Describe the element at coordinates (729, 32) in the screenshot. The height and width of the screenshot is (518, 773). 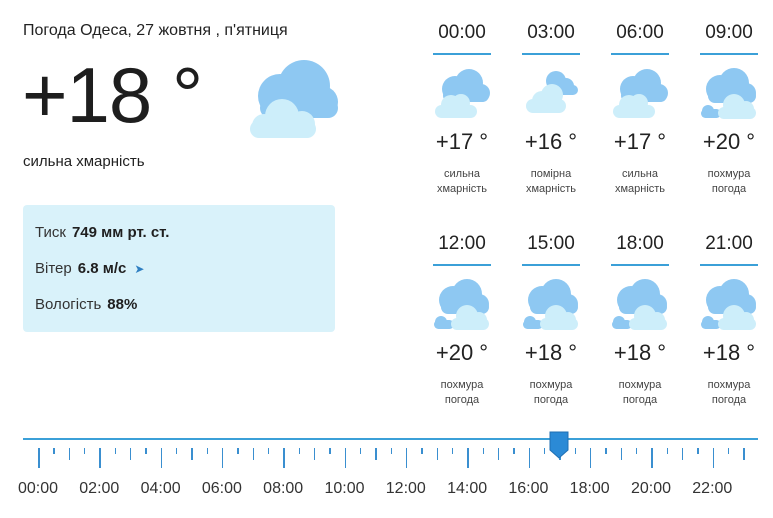
I see `forecast-time: 09:00` at that location.